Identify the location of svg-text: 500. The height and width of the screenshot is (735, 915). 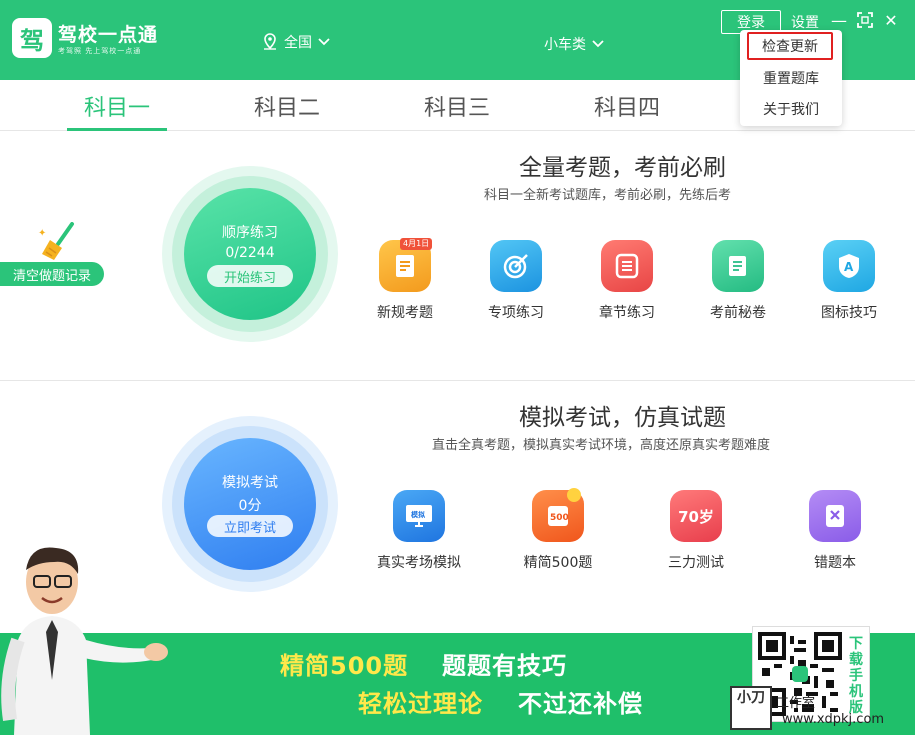
(559, 518).